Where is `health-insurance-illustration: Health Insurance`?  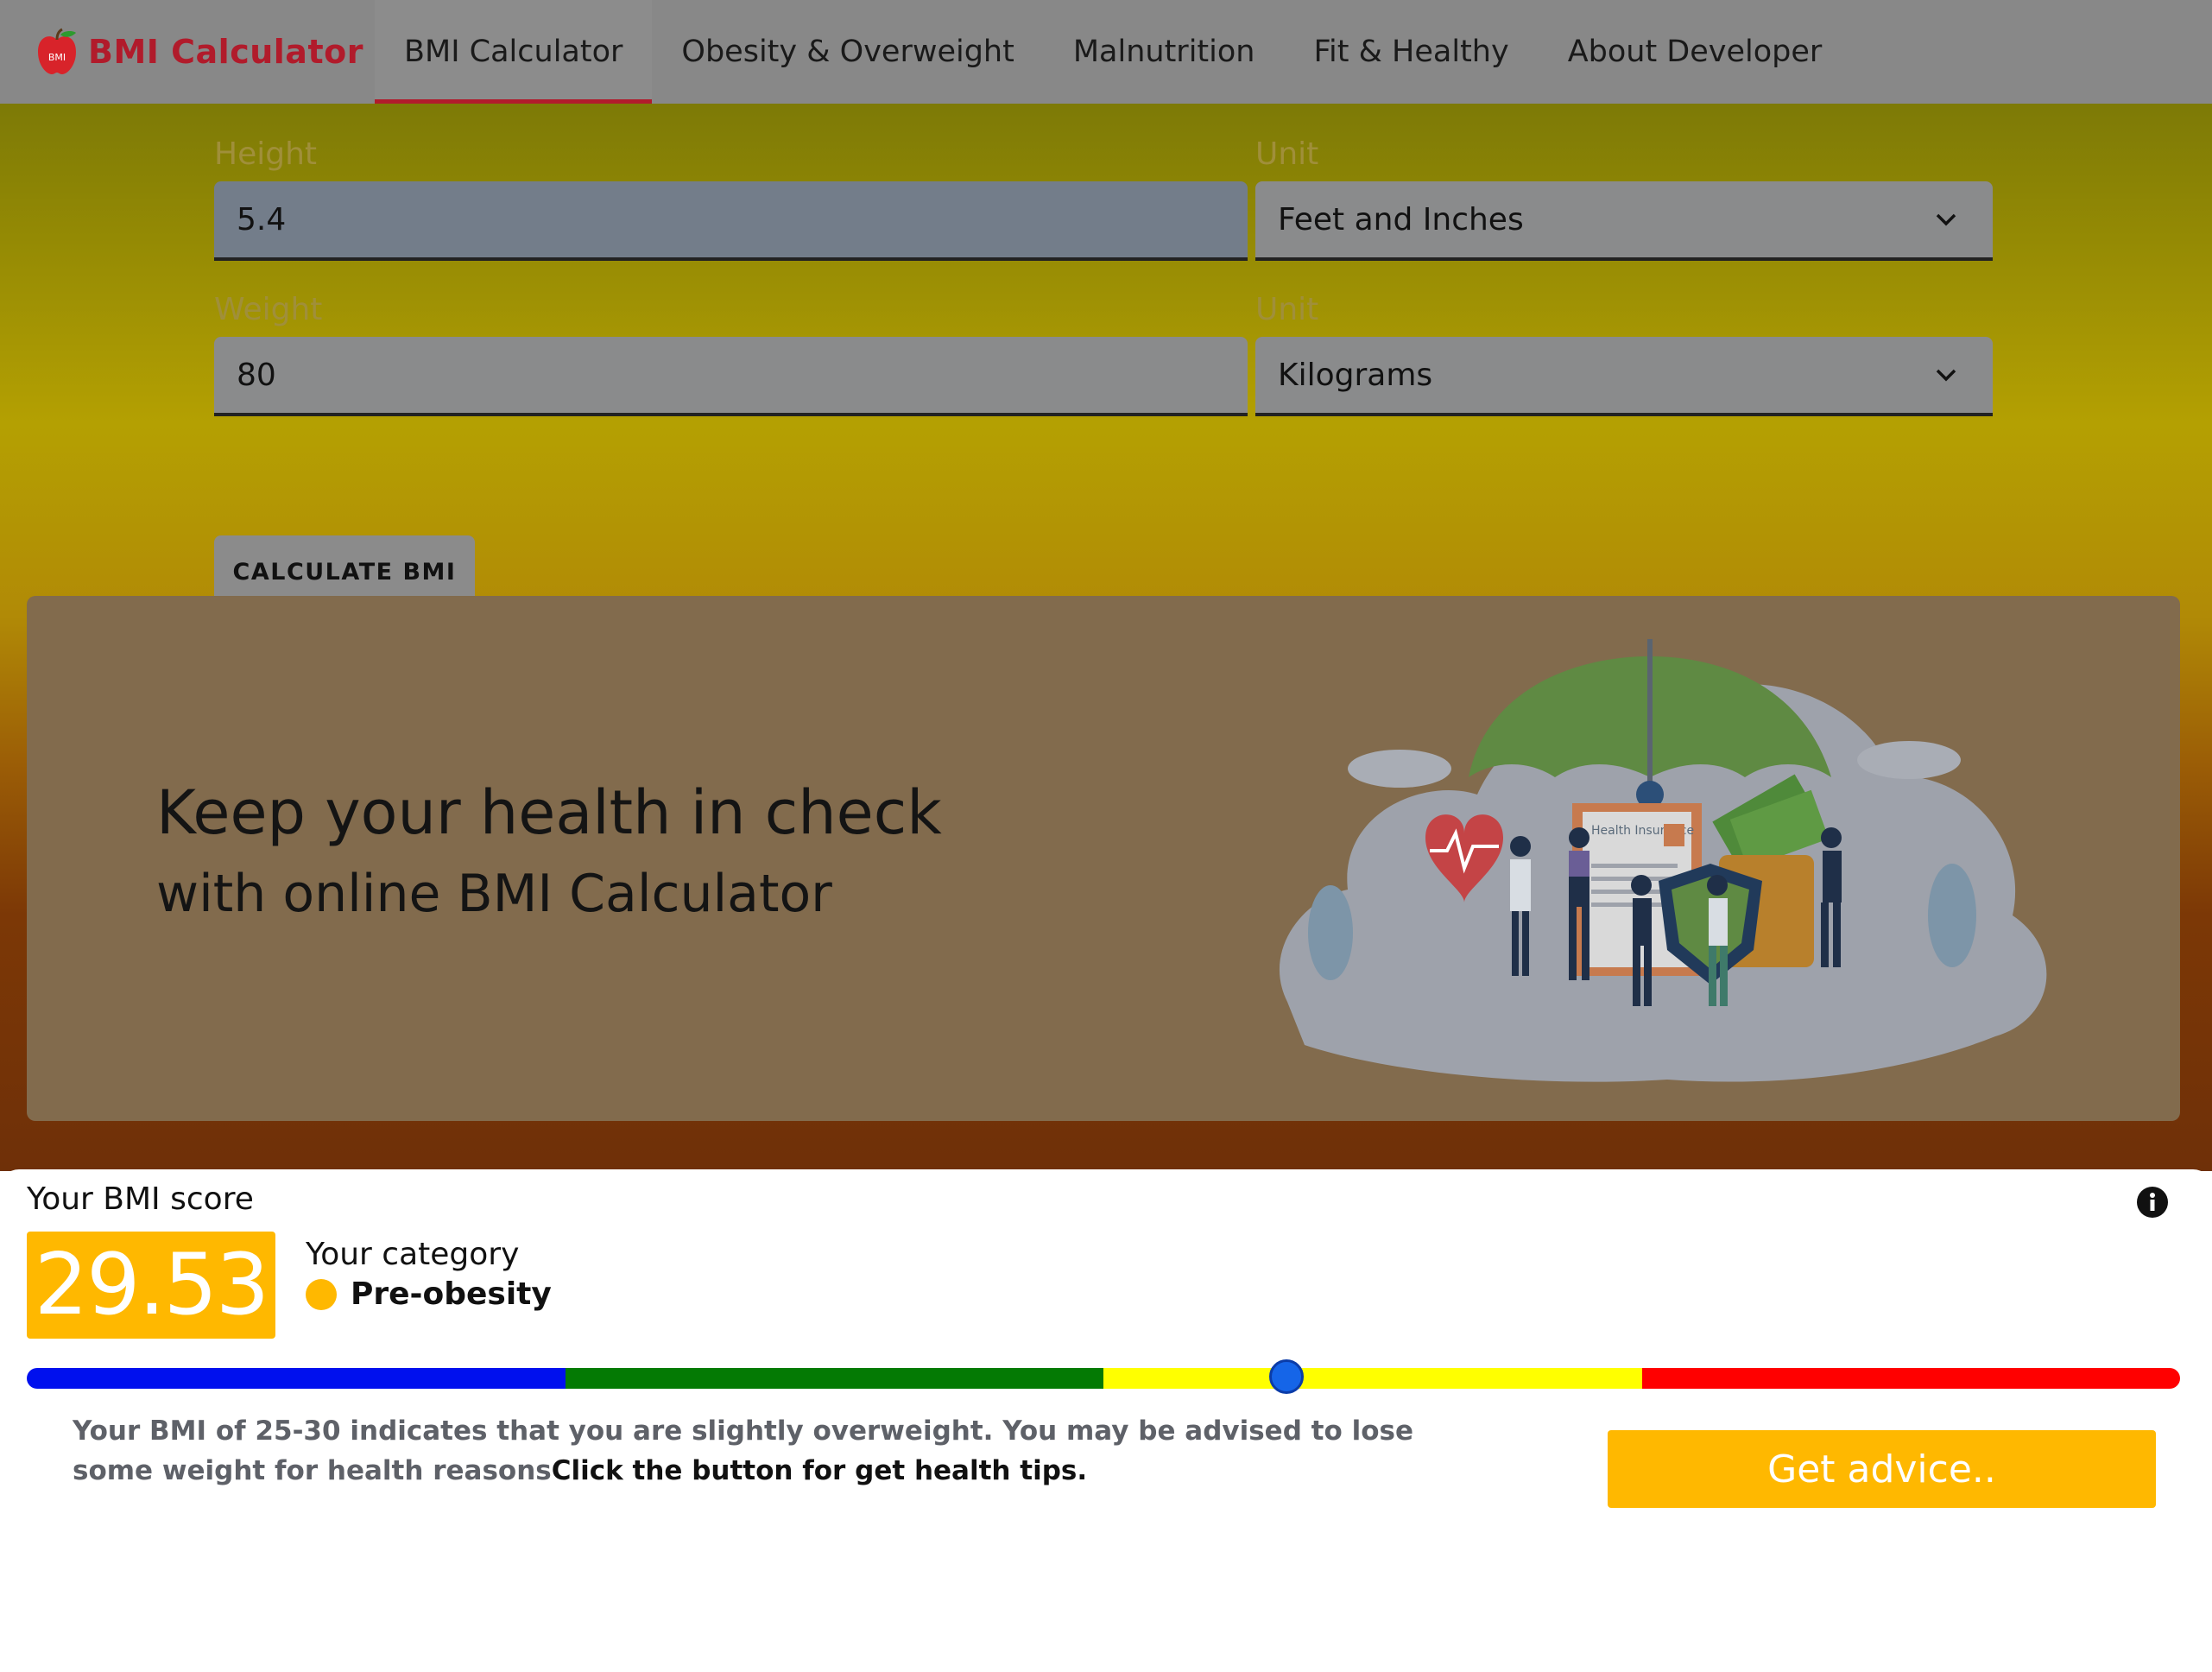 health-insurance-illustration: Health Insurance is located at coordinates (1663, 861).